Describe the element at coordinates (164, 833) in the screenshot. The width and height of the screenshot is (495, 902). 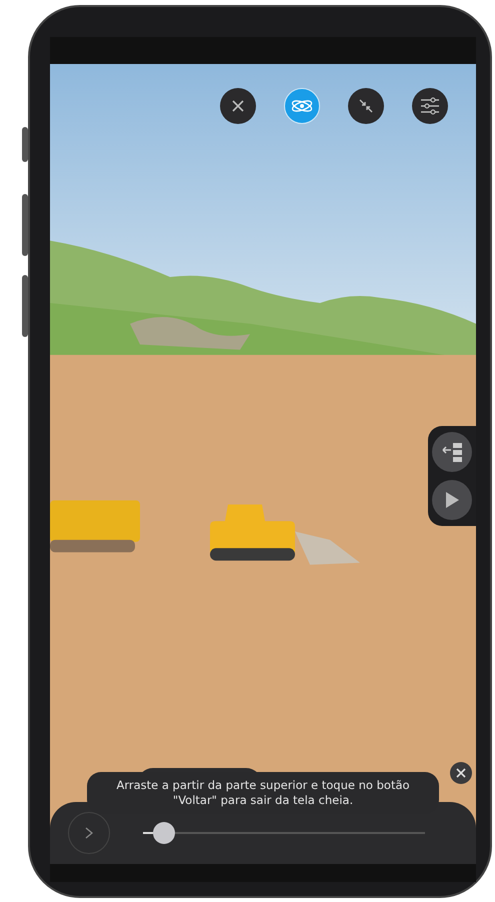
I see `slider-thumb` at that location.